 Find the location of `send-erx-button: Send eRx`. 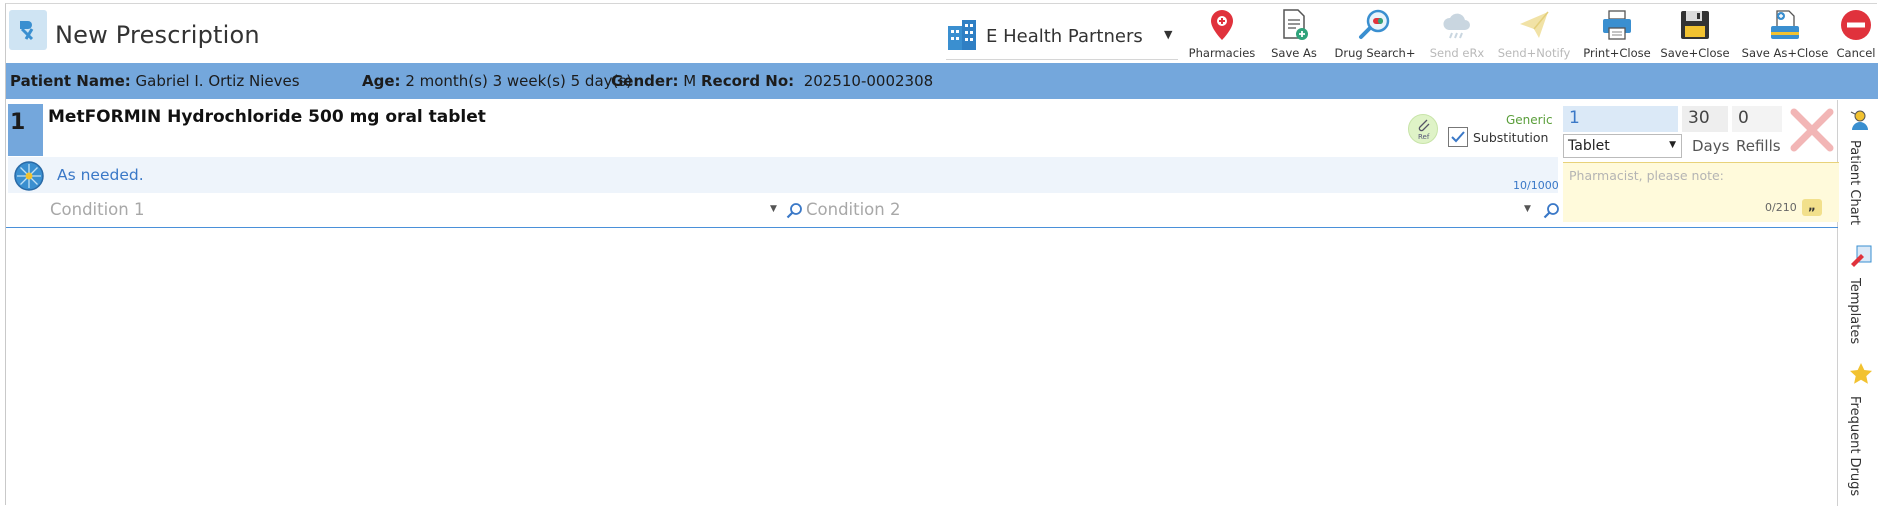

send-erx-button: Send eRx is located at coordinates (1457, 33).